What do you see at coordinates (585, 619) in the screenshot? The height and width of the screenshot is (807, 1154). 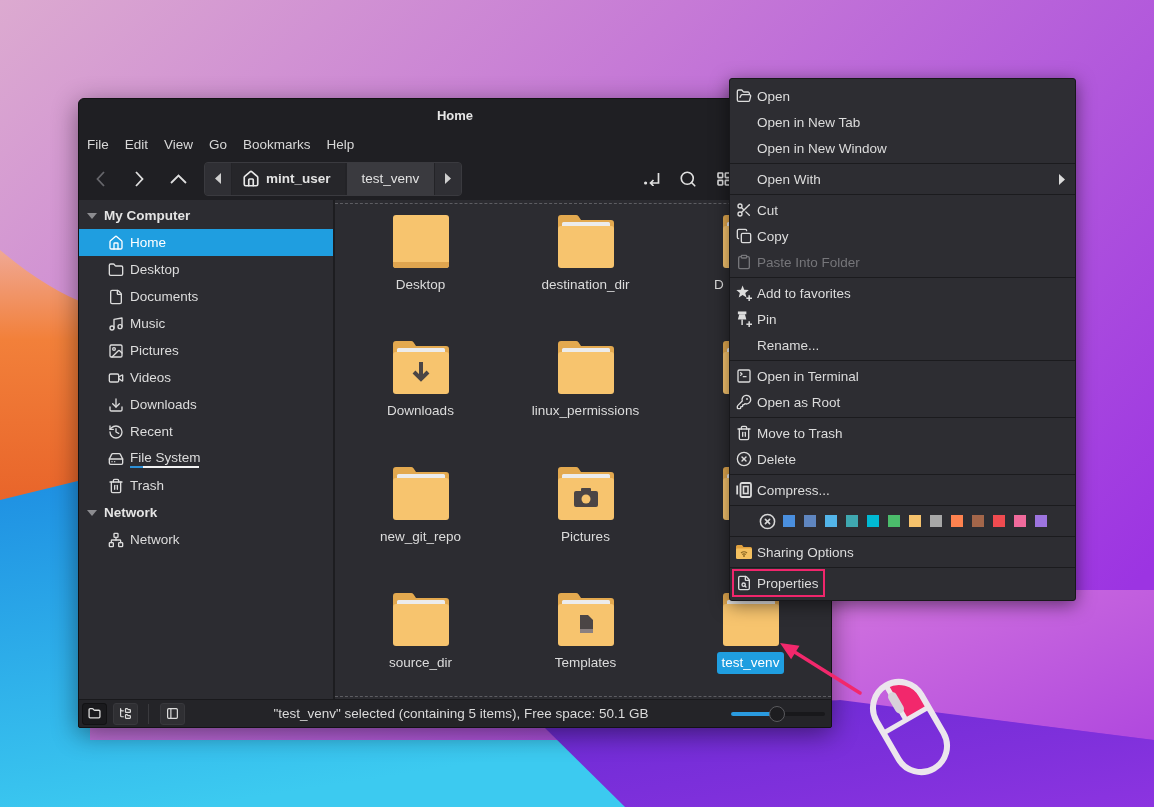 I see `folder-document-icon` at bounding box center [585, 619].